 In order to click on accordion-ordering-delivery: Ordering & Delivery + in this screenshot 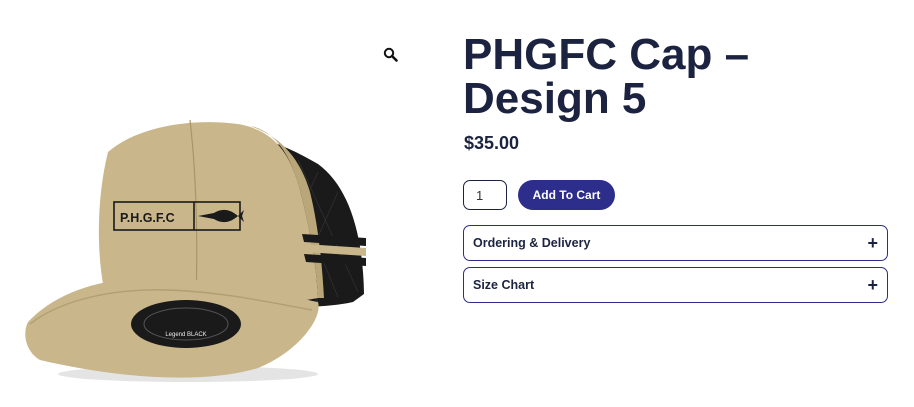, I will do `click(675, 243)`.